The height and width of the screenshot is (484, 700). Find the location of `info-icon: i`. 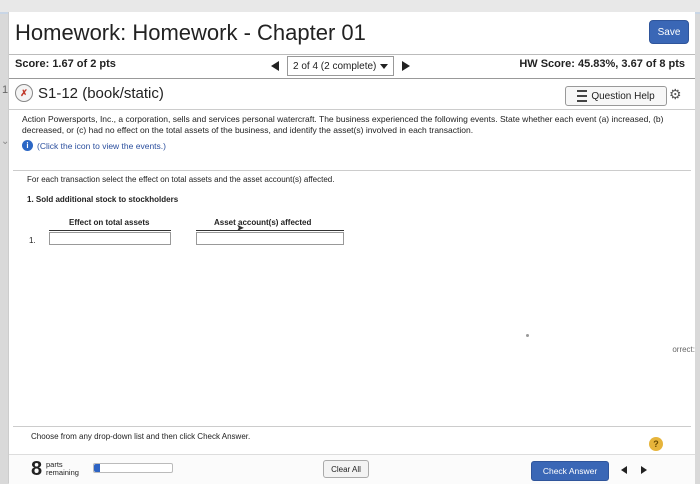

info-icon: i is located at coordinates (27, 145).